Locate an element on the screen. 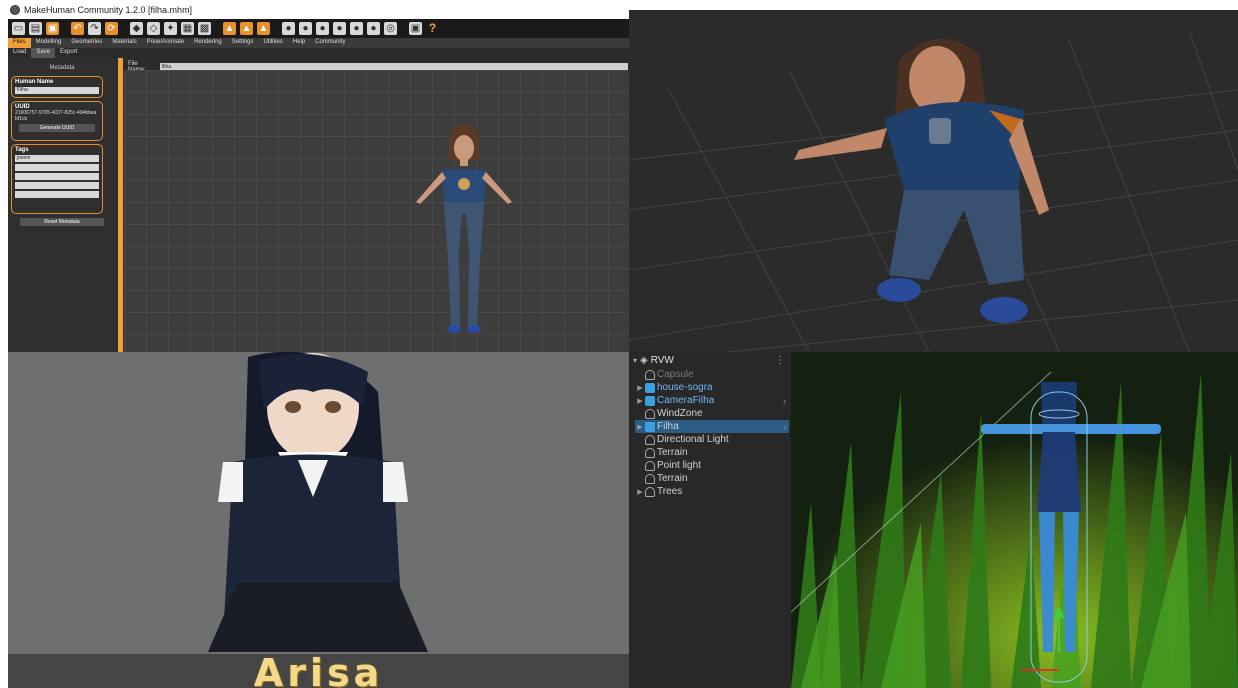 This screenshot has width=1238, height=688. hierarchy-item-terrain-2: Terrain is located at coordinates (712, 478).